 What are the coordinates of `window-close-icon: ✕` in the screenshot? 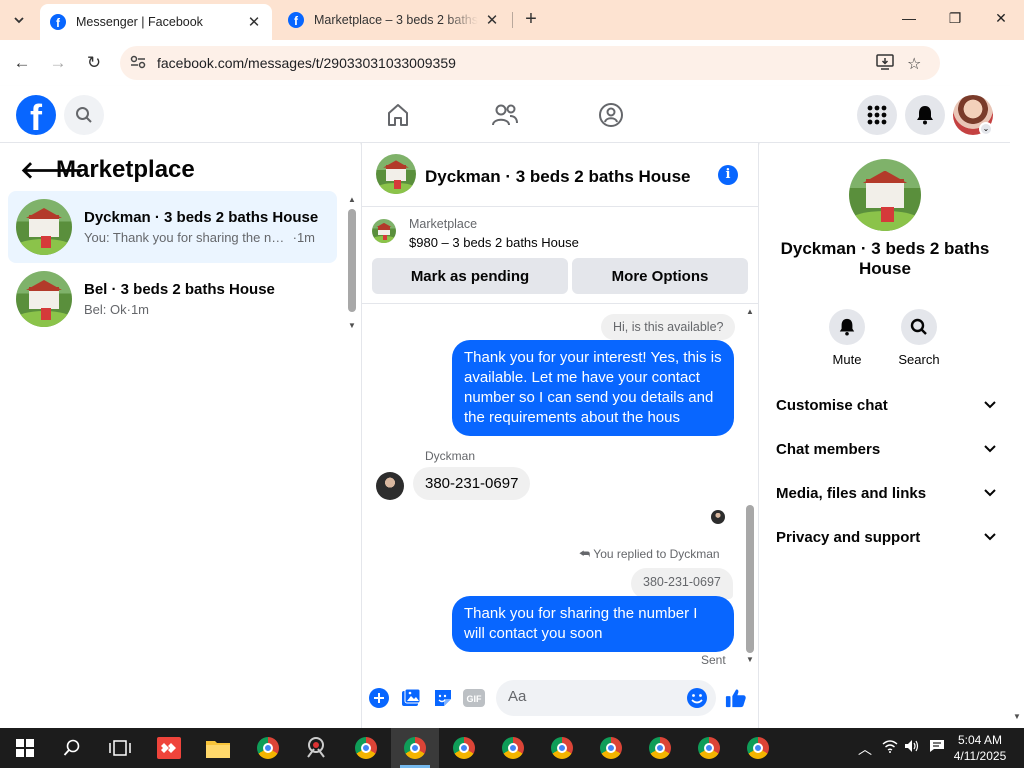 It's located at (1001, 18).